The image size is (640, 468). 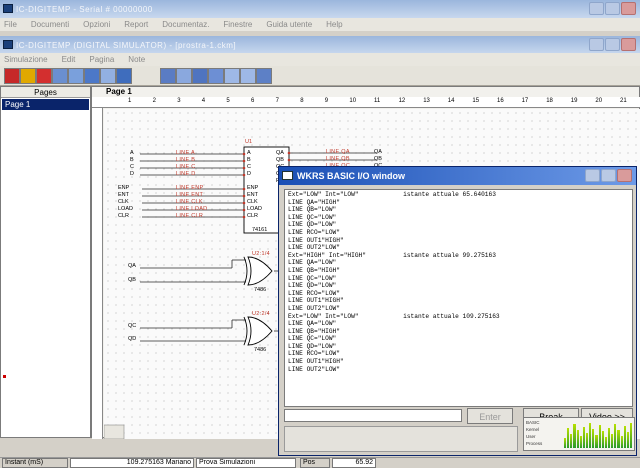 What do you see at coordinates (45, 104) in the screenshot?
I see `page-list-item: Page 1` at bounding box center [45, 104].